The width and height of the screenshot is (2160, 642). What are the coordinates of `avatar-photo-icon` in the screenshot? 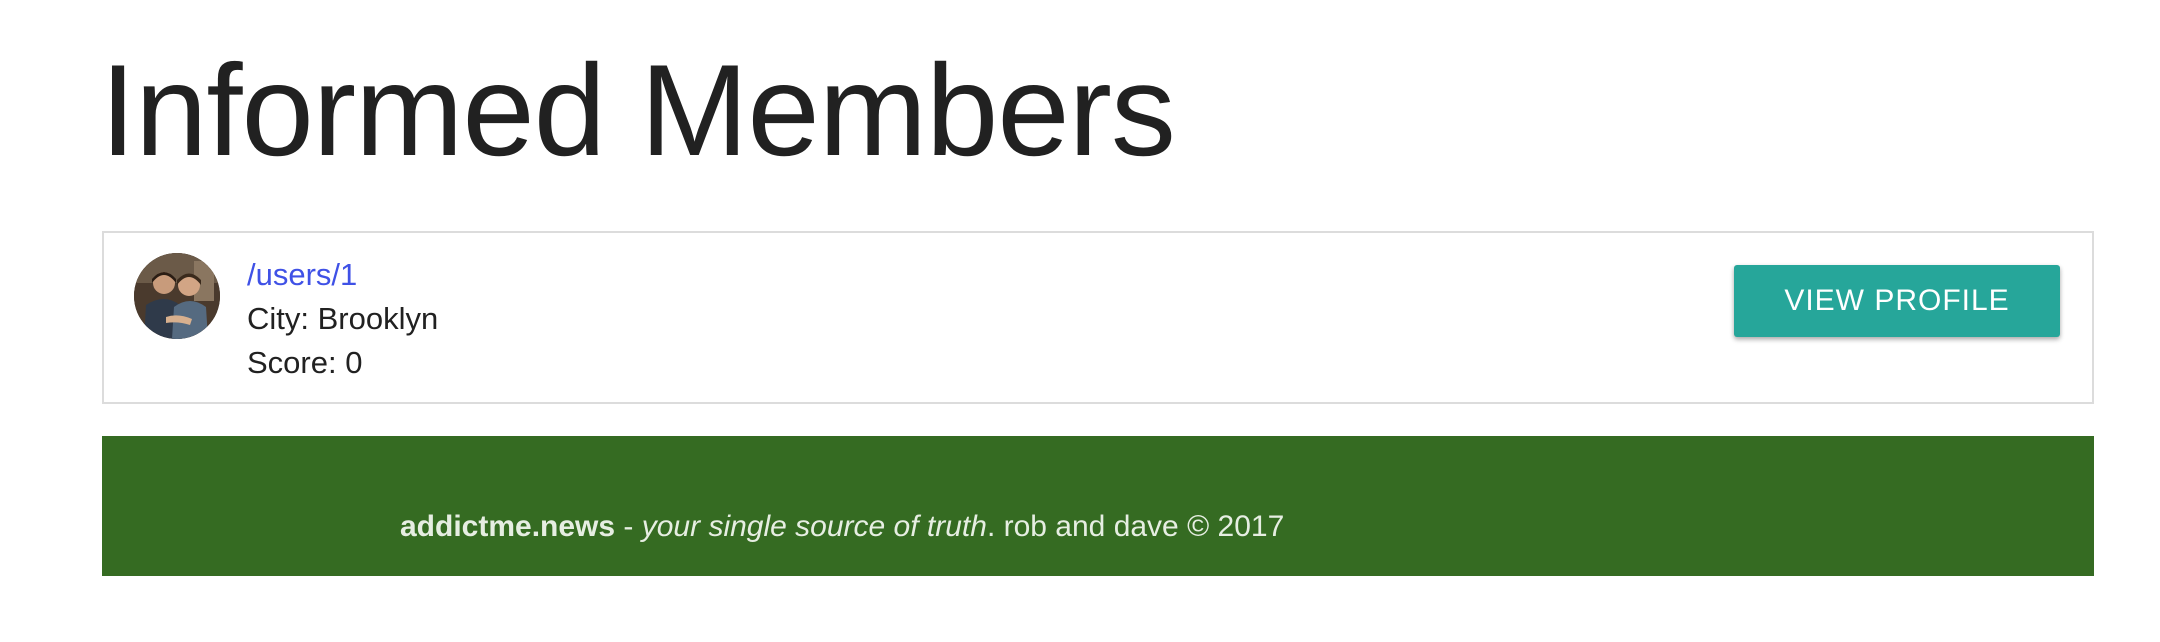 It's located at (177, 296).